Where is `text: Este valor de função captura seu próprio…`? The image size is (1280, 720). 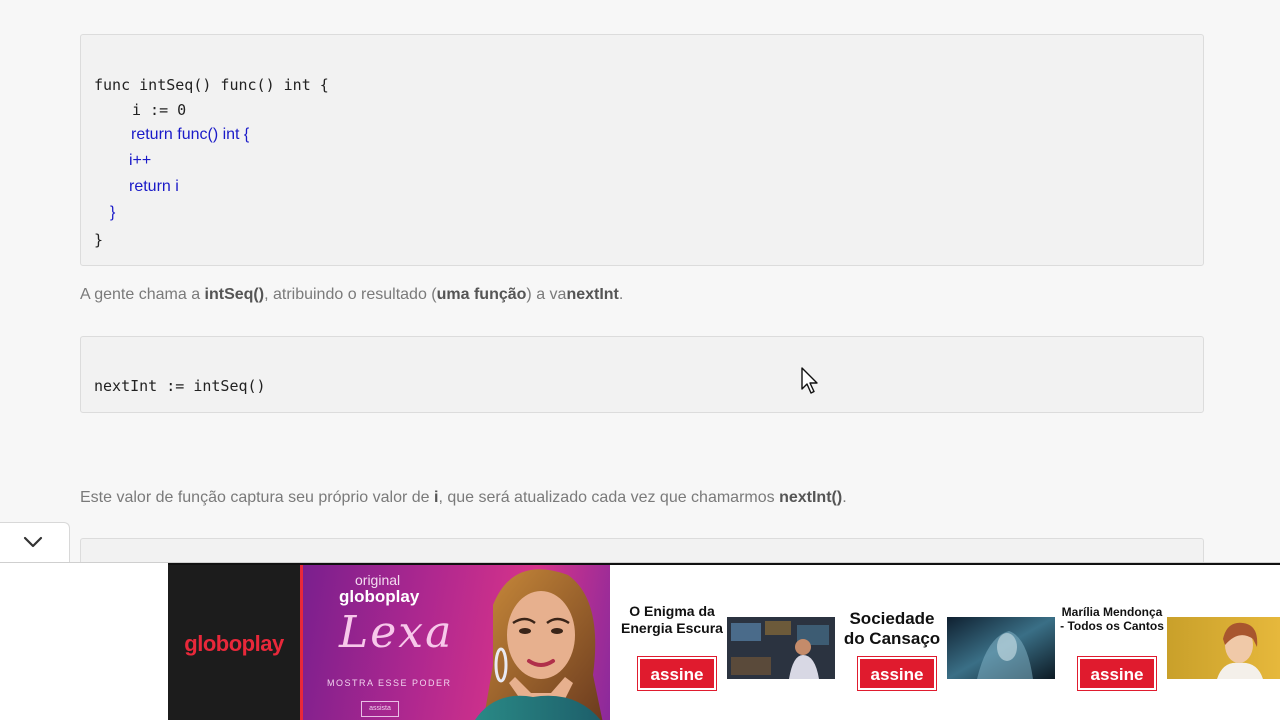
text: Este valor de função captura seu próprio… is located at coordinates (257, 497).